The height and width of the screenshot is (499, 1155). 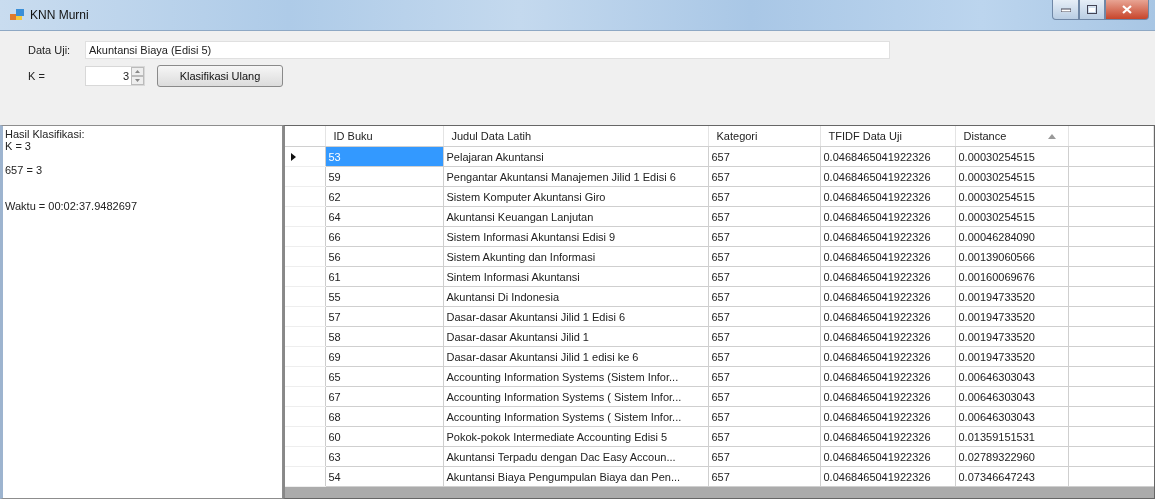 I want to click on data-uji-label: Data Uji:, so click(x=50, y=50).